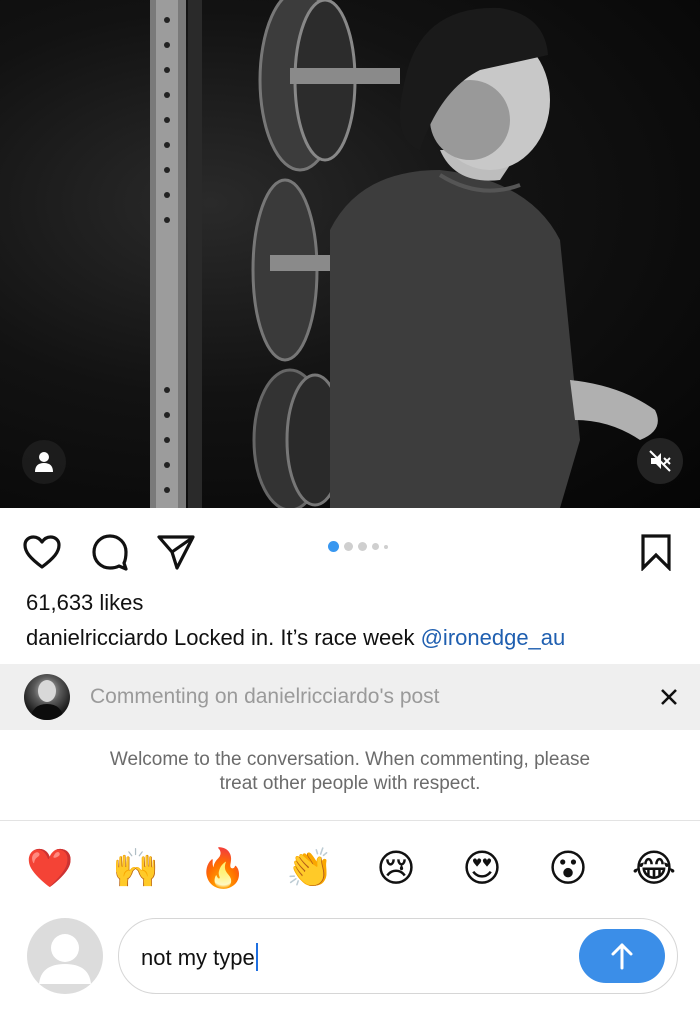 The image size is (700, 1024). Describe the element at coordinates (97, 637) in the screenshot. I see `caption-username: danielricciardo` at that location.